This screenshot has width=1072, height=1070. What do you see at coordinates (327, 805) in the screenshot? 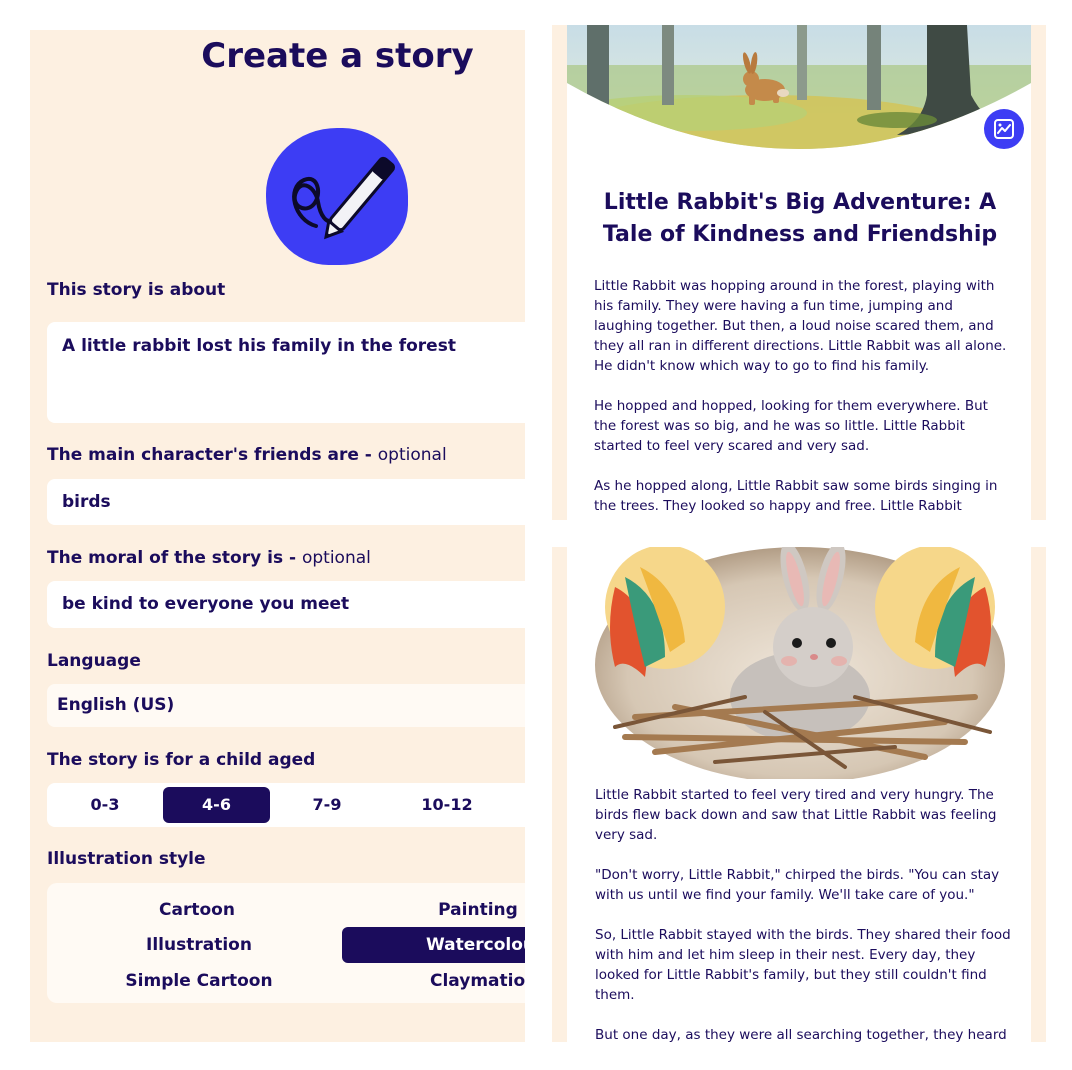
I see `age-option: 7-9` at bounding box center [327, 805].